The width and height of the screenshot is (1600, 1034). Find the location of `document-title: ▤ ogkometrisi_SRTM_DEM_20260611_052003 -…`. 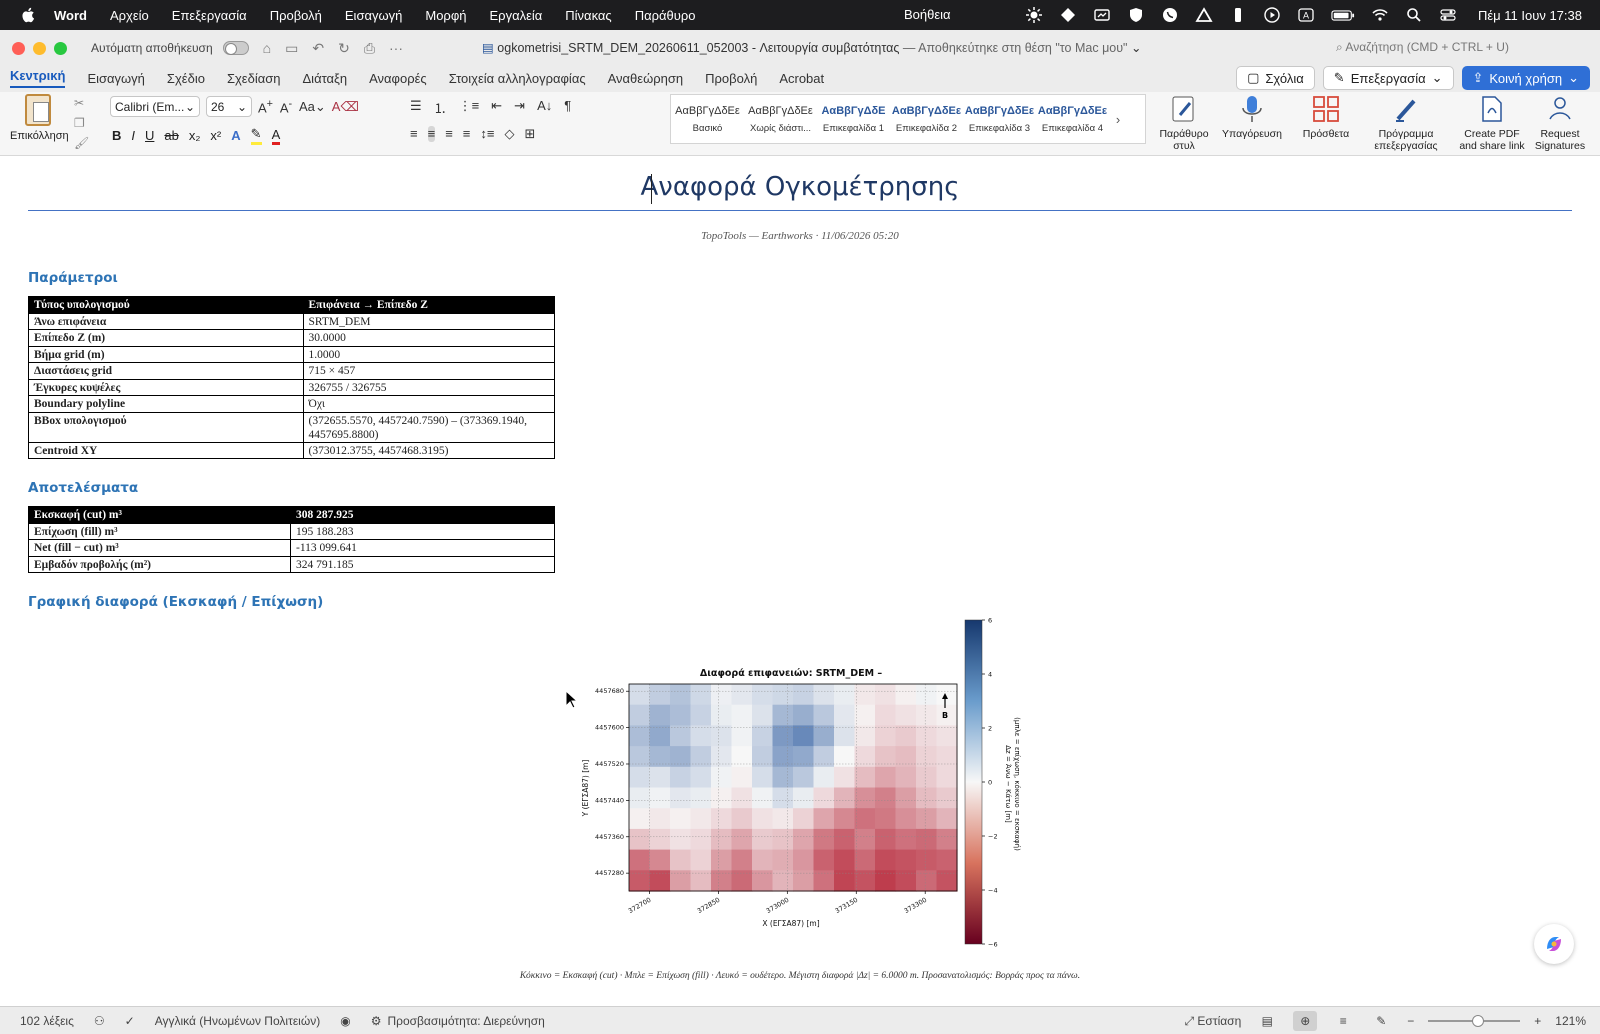

document-title: ▤ ogkometrisi_SRTM_DEM_20260611_052003 -… is located at coordinates (811, 47).